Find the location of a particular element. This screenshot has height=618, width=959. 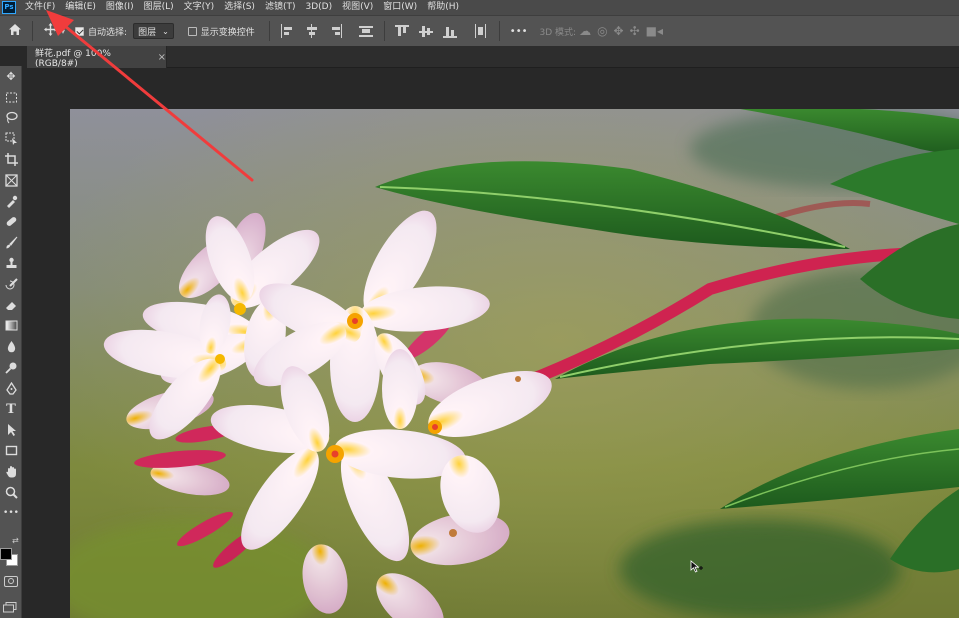

brush-tool-icon is located at coordinates (11, 242).